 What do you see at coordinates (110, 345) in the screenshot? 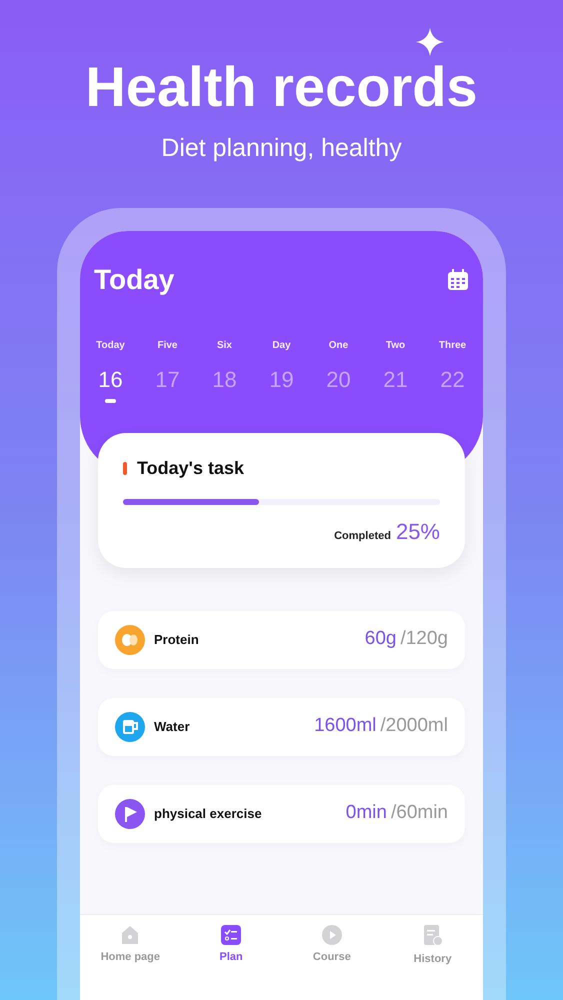
I see `weekday-label: Today` at bounding box center [110, 345].